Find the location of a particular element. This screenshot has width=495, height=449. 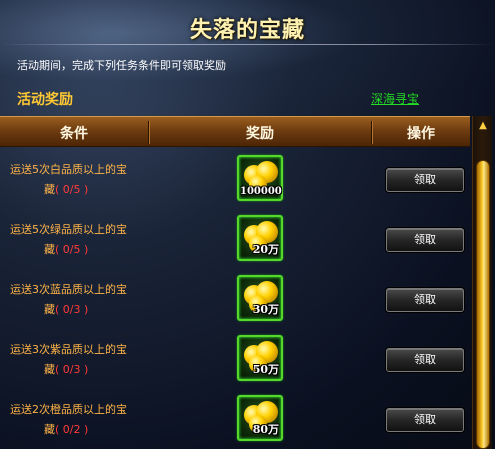

reward-amount: 30万 is located at coordinates (265, 309).